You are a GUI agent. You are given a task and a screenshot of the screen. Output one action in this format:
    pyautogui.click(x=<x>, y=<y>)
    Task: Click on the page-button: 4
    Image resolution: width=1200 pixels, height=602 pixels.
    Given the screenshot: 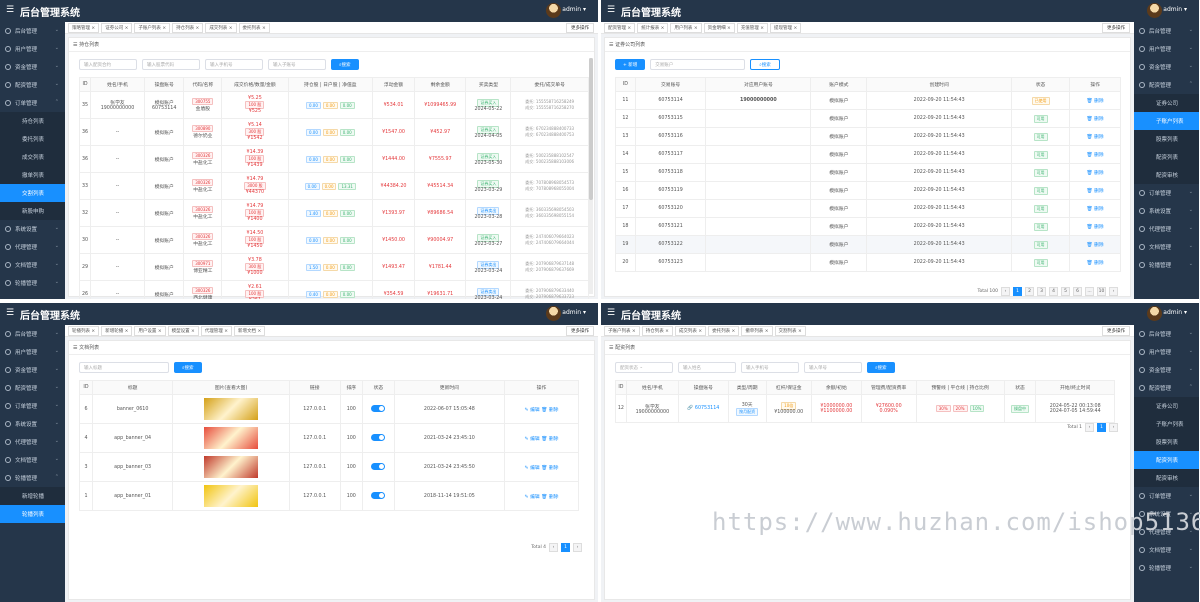 What is the action you would take?
    pyautogui.click(x=1053, y=291)
    